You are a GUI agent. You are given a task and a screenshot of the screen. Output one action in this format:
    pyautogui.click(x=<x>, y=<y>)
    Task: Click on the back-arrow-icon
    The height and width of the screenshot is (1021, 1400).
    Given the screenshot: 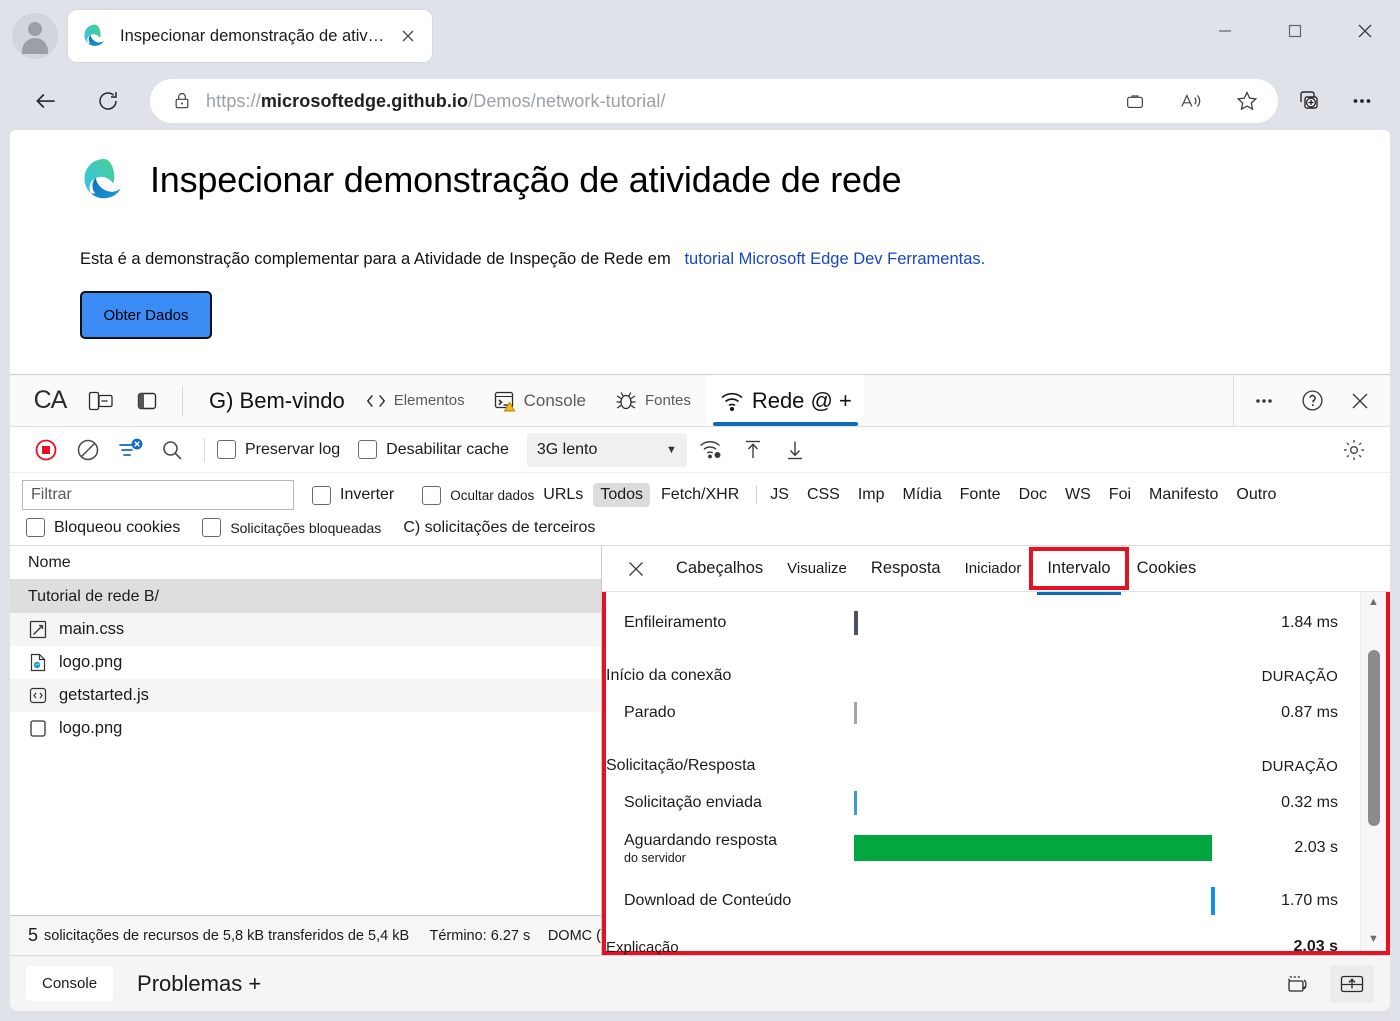 What is the action you would take?
    pyautogui.click(x=46, y=101)
    